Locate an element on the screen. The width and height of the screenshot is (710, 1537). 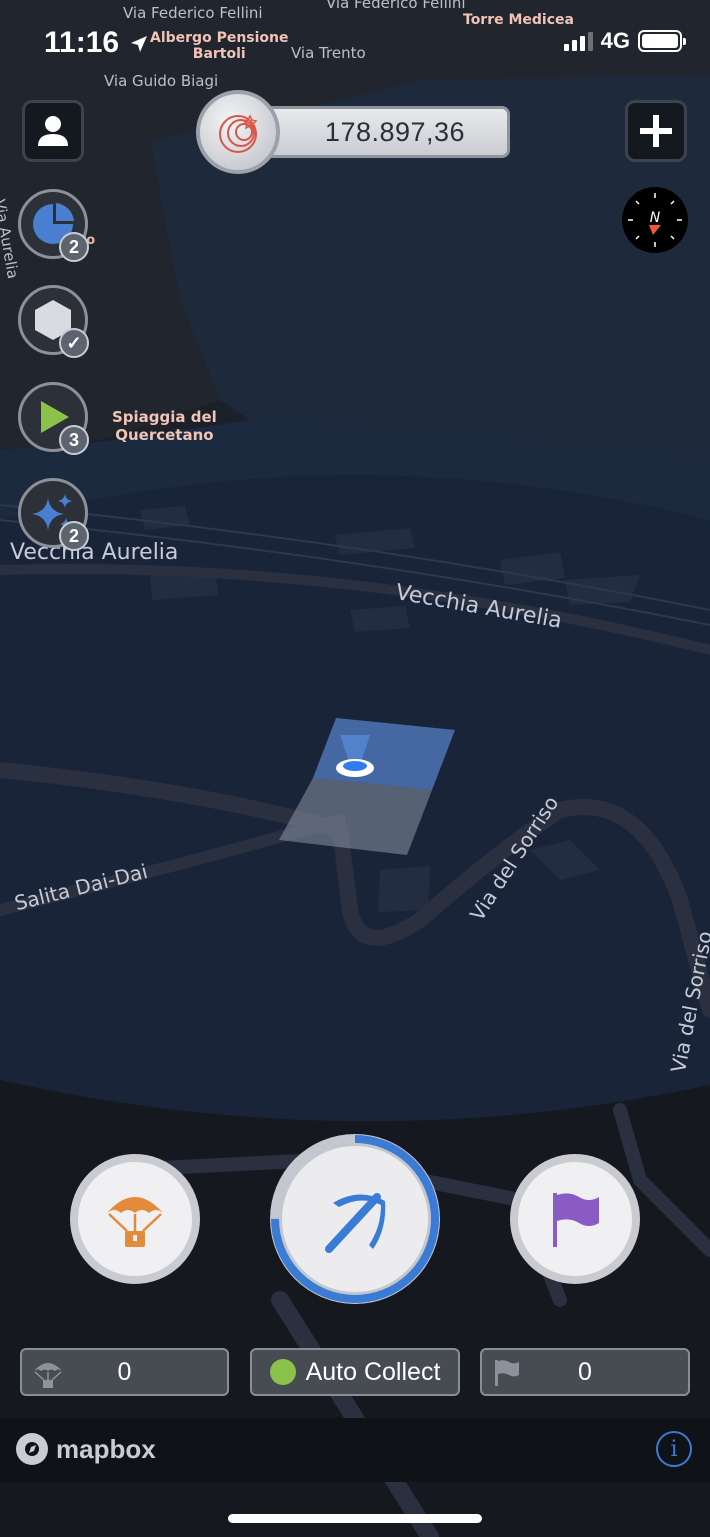
airdrop-button is located at coordinates (135, 1219).